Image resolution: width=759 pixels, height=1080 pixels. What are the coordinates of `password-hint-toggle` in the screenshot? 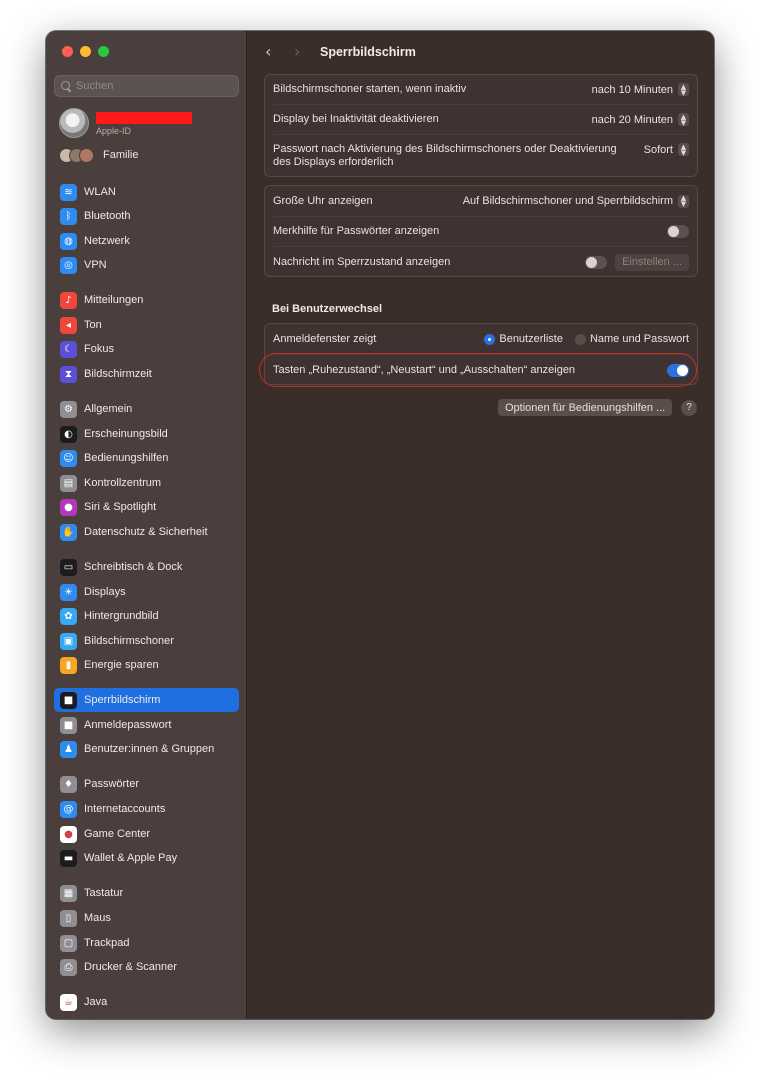 It's located at (678, 231).